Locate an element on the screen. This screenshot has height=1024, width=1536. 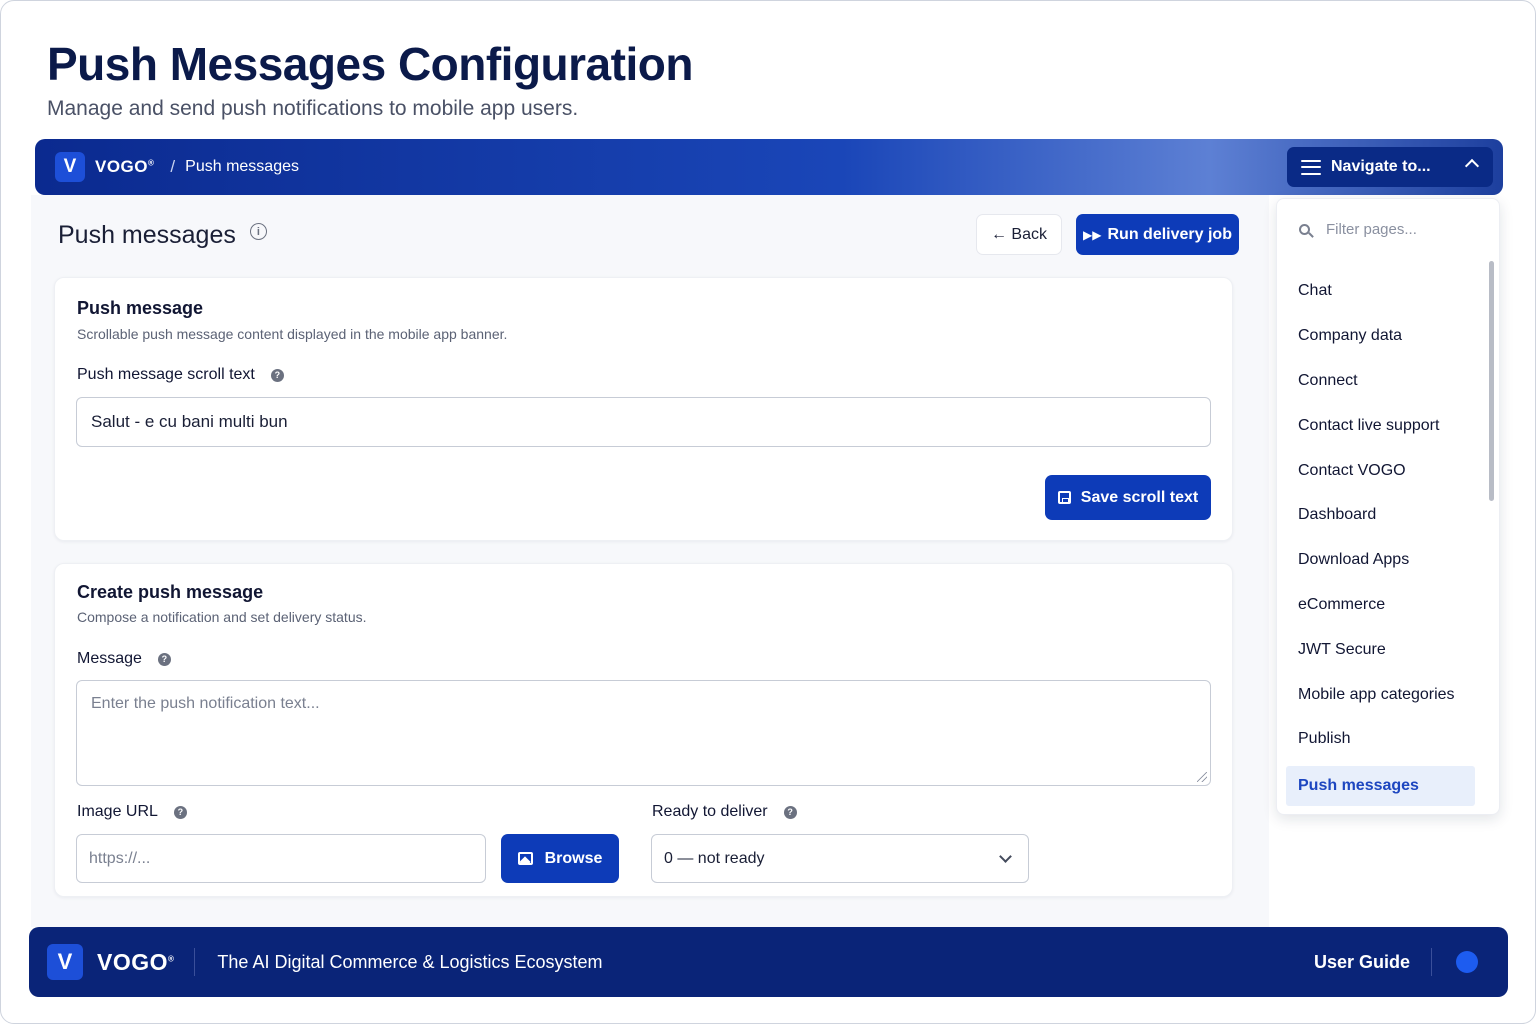
image-icon is located at coordinates (525, 858).